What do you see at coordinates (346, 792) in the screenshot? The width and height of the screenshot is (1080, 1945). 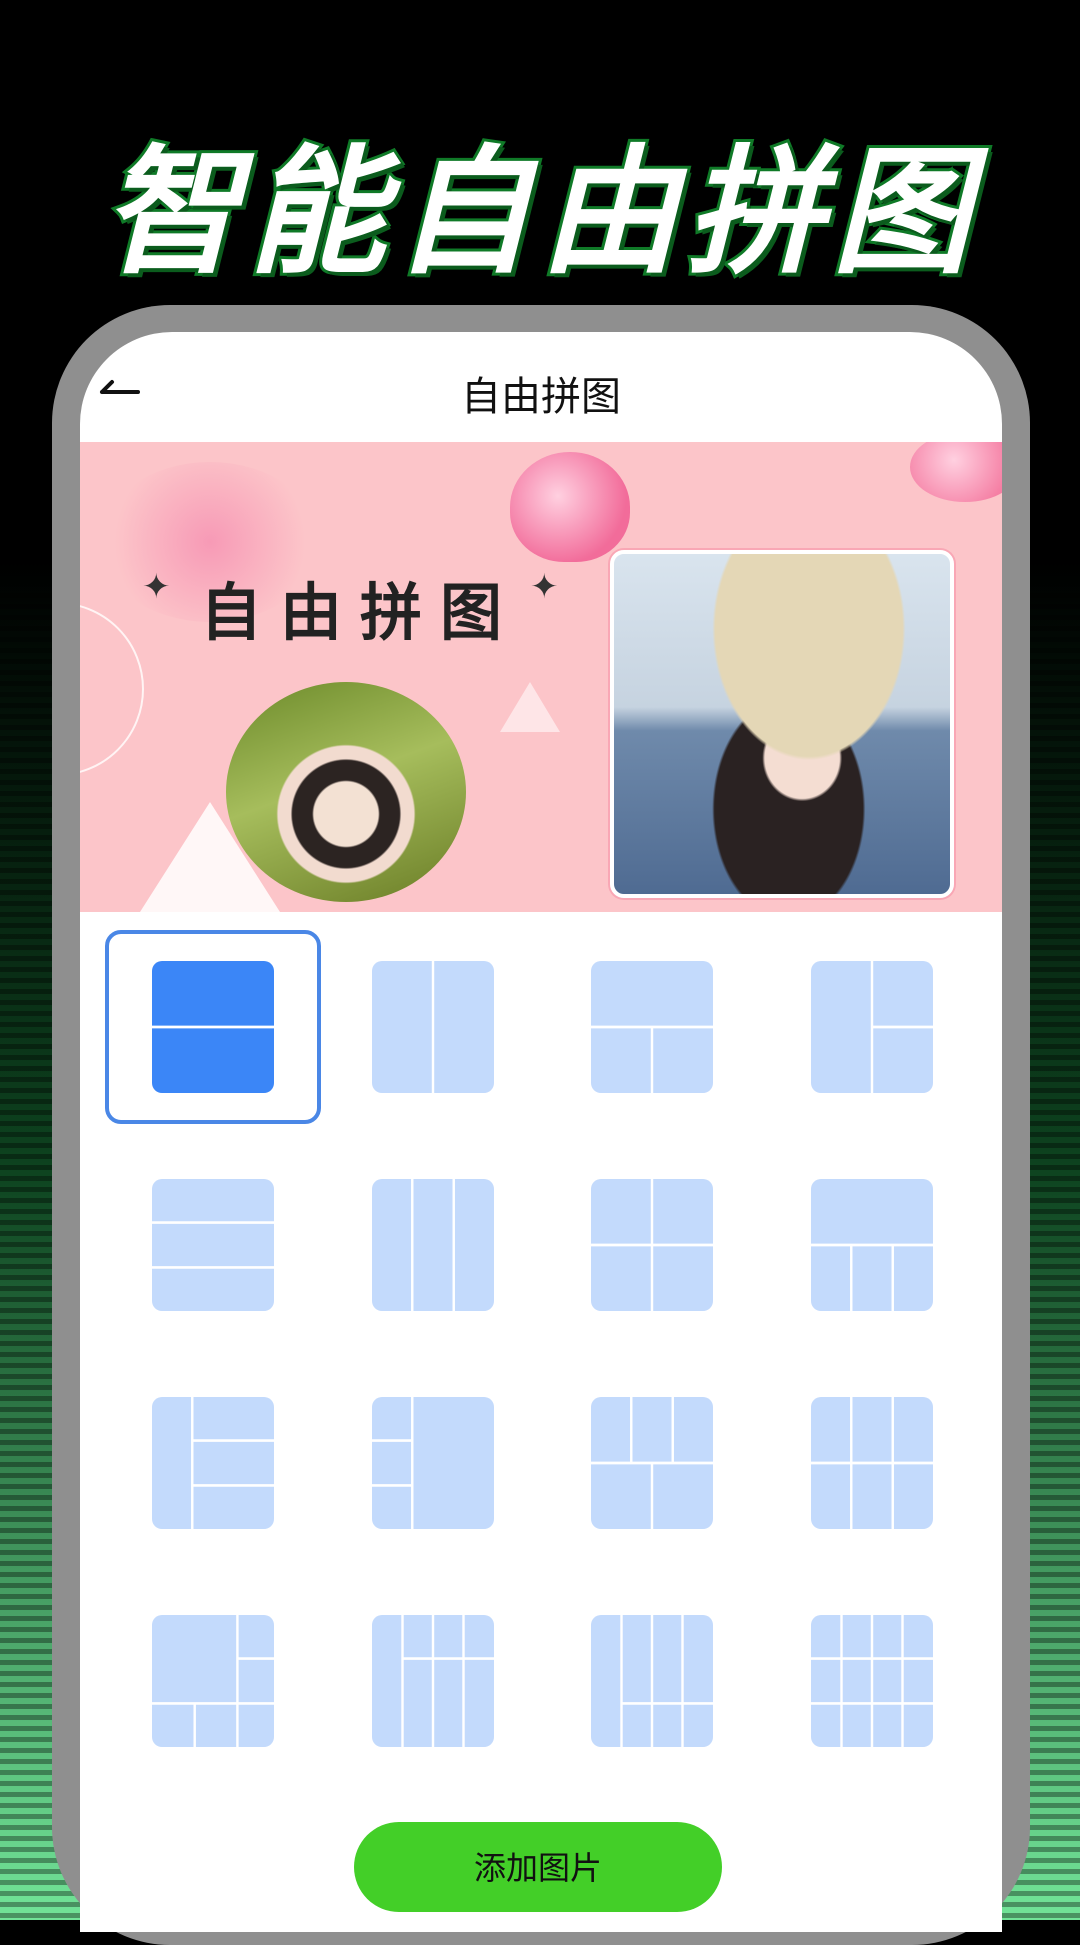 I see `sample-photo-circle` at bounding box center [346, 792].